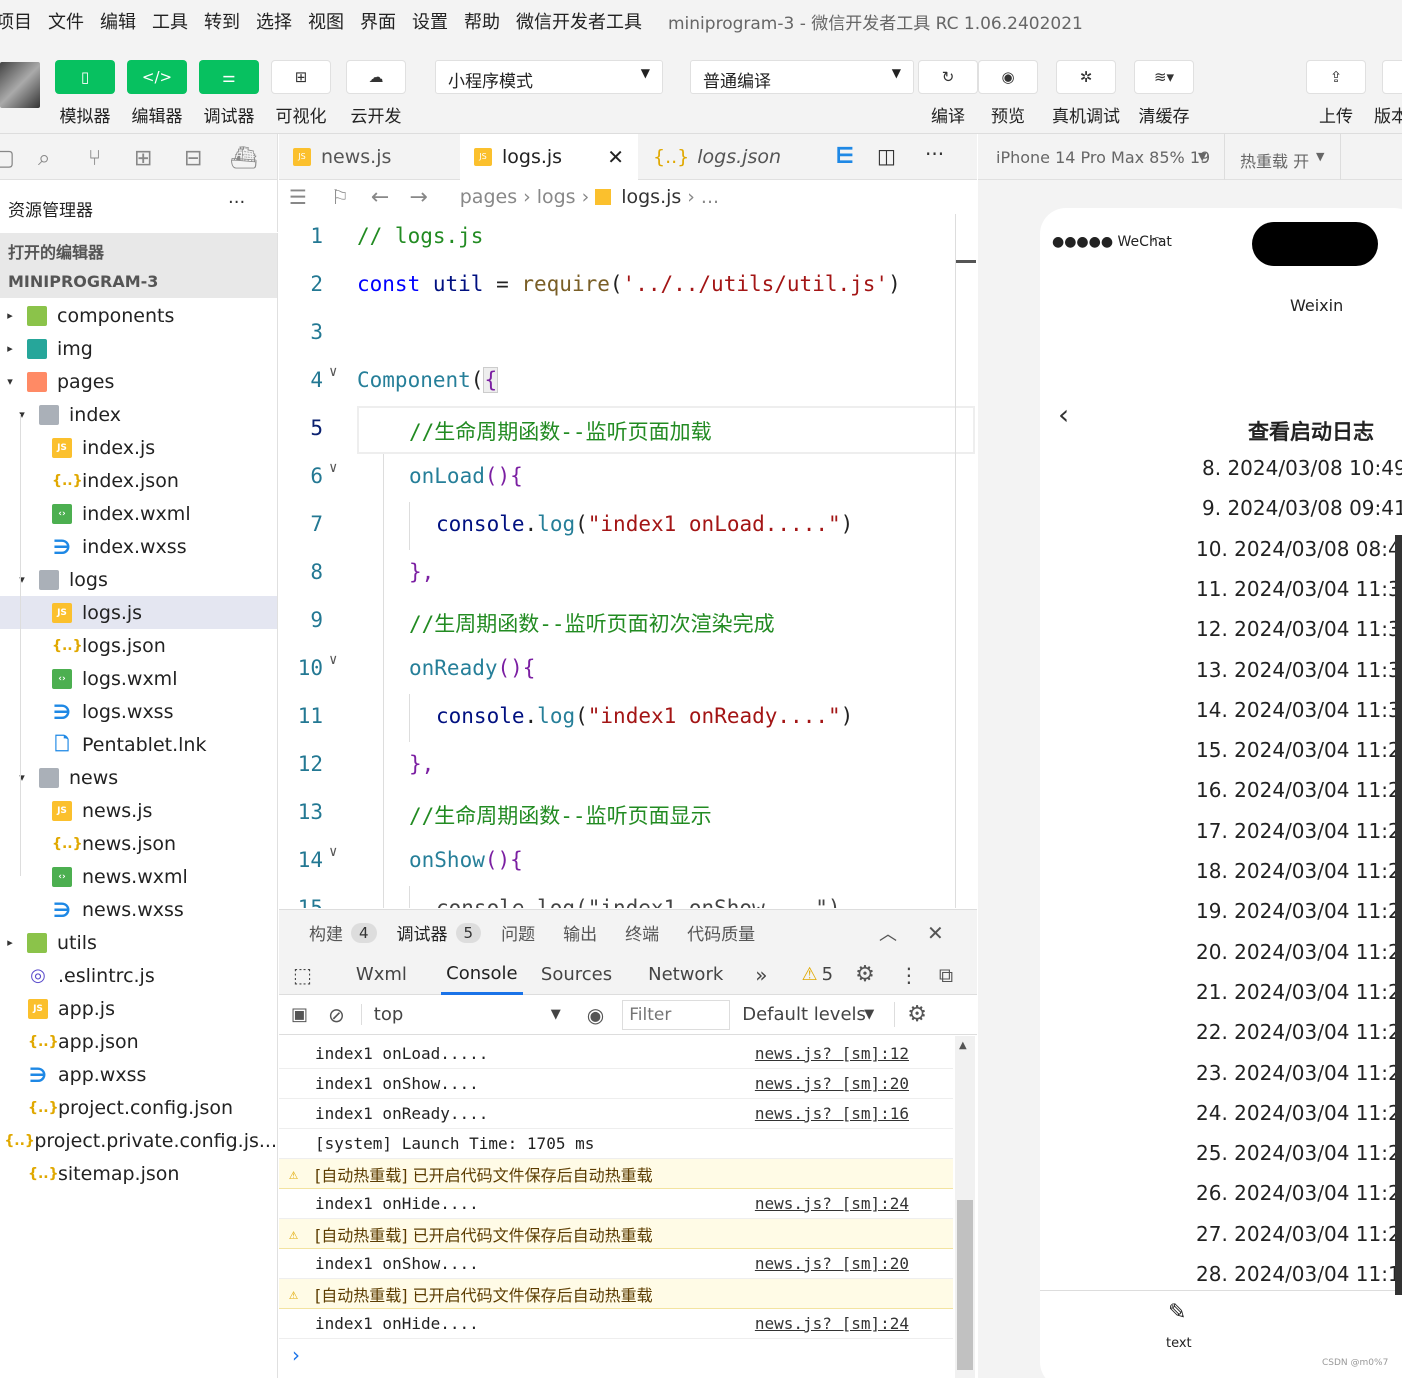 The width and height of the screenshot is (1402, 1388). I want to click on tree-item: ‹› news.wxml, so click(138, 876).